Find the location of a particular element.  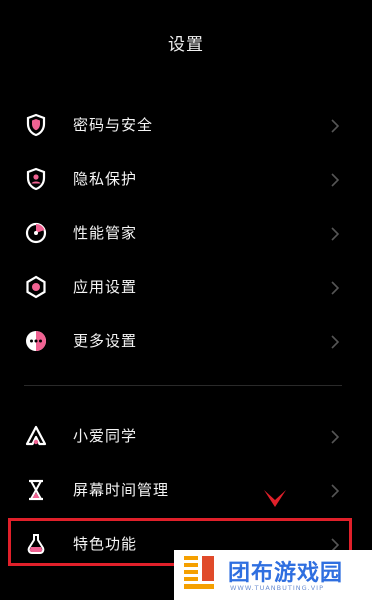

more-dots-icon is located at coordinates (36, 341).